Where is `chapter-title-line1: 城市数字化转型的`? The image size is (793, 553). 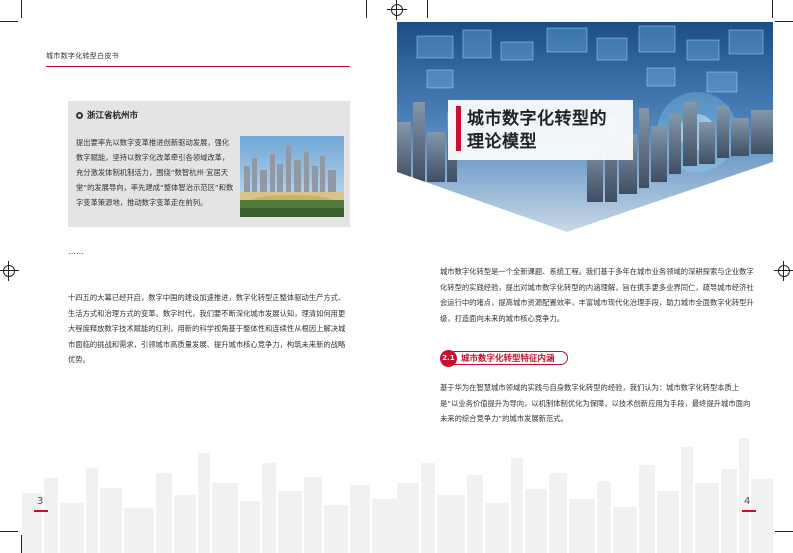
chapter-title-line1: 城市数字化转型的 is located at coordinates (537, 119).